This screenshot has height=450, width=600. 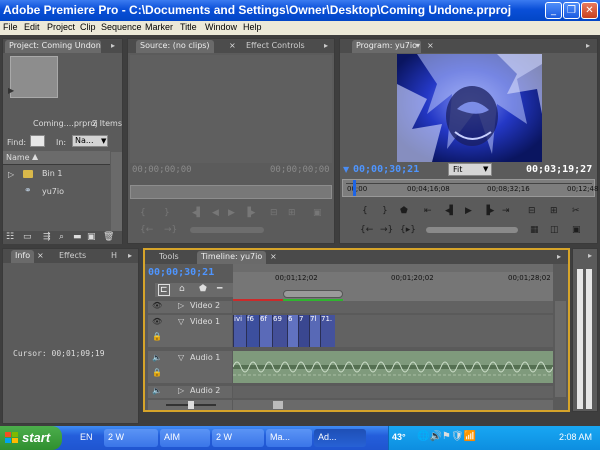 What do you see at coordinates (167, 213) in the screenshot?
I see `set-out-icon: }` at bounding box center [167, 213].